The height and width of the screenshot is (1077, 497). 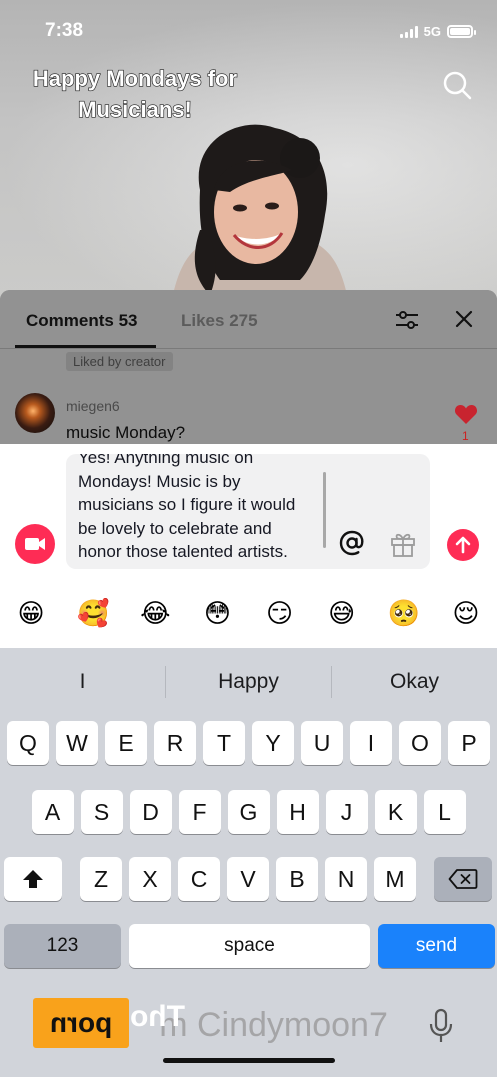 What do you see at coordinates (166, 460) in the screenshot?
I see `comment-input-line: Yes! Anything music on` at bounding box center [166, 460].